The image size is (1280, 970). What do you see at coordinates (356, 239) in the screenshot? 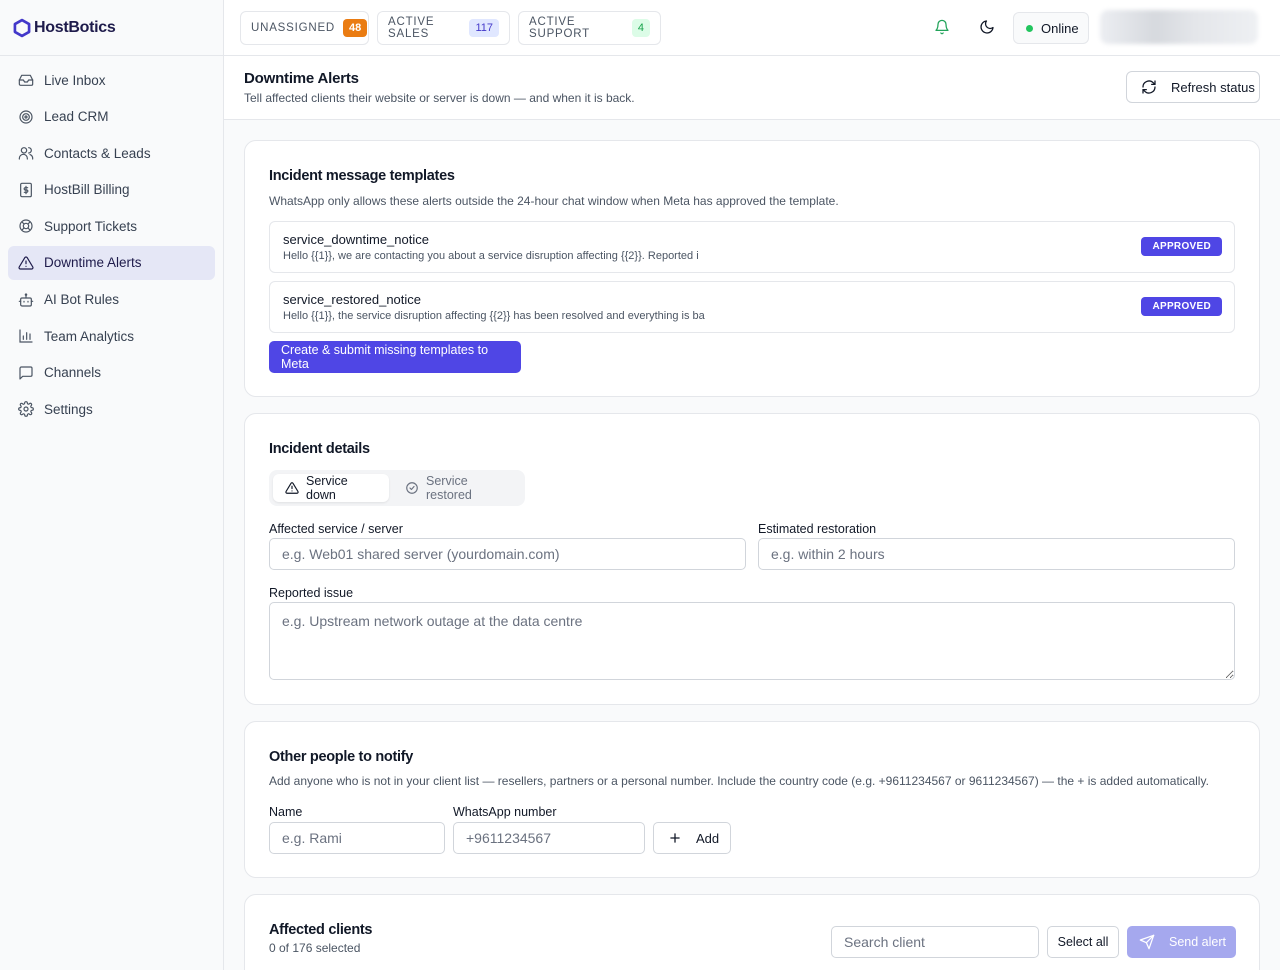
I see `template-name: service_downtime_notice` at bounding box center [356, 239].